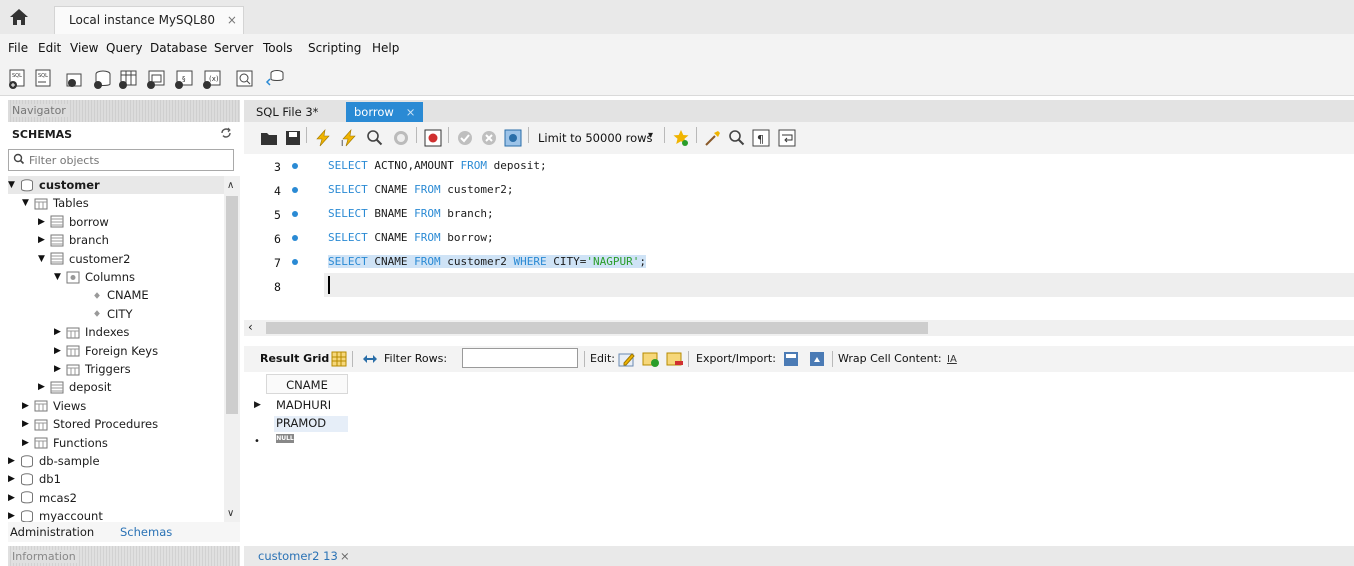 Image resolution: width=1354 pixels, height=566 pixels. I want to click on navigator-scrollbar: ∧ ∨, so click(232, 349).